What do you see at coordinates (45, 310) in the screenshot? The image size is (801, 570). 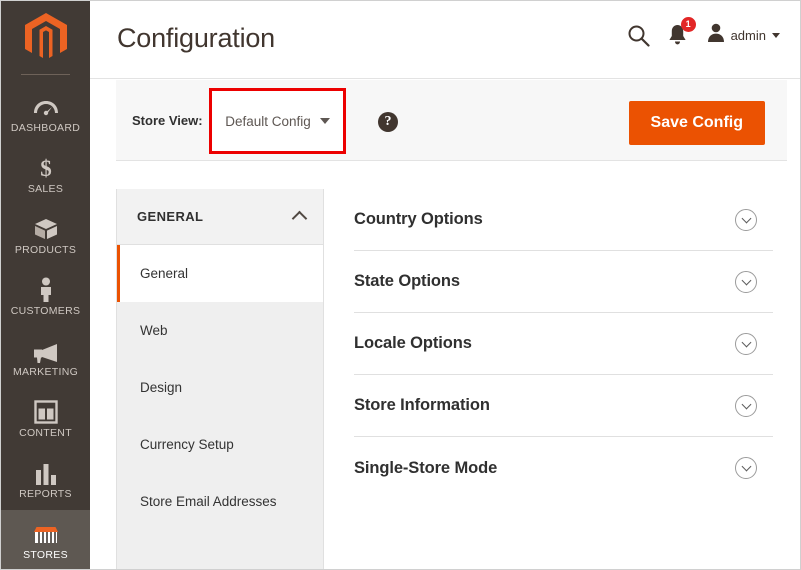 I see `sidebar-item-label: CUSTOMERS` at bounding box center [45, 310].